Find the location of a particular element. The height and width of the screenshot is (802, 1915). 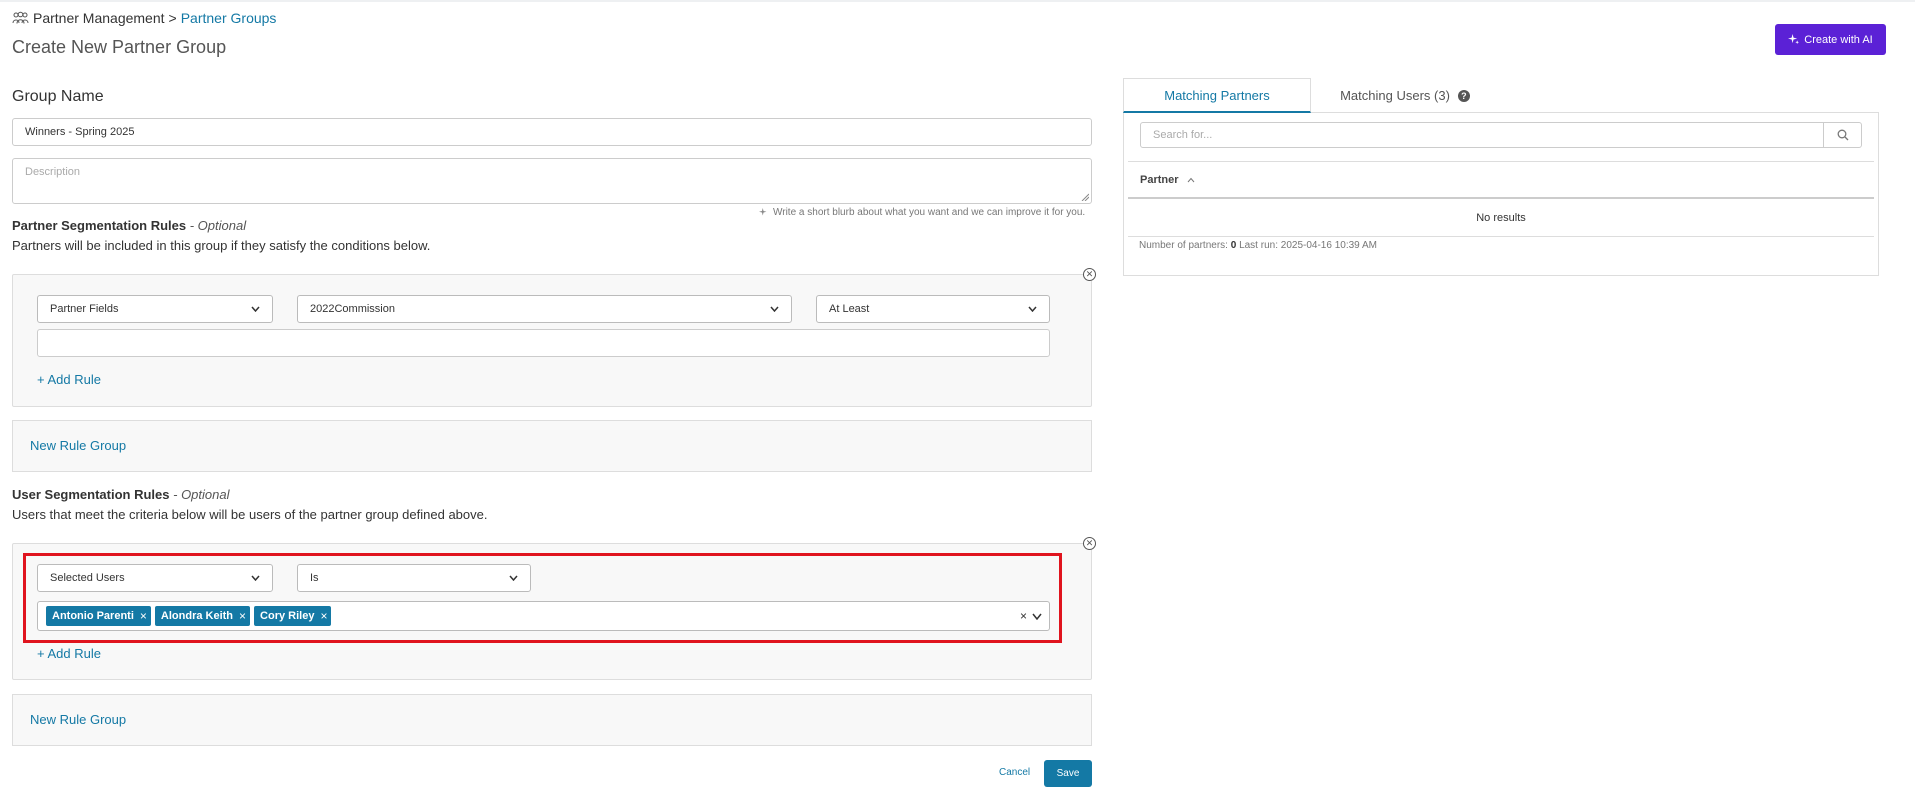

users-icon is located at coordinates (20, 17).